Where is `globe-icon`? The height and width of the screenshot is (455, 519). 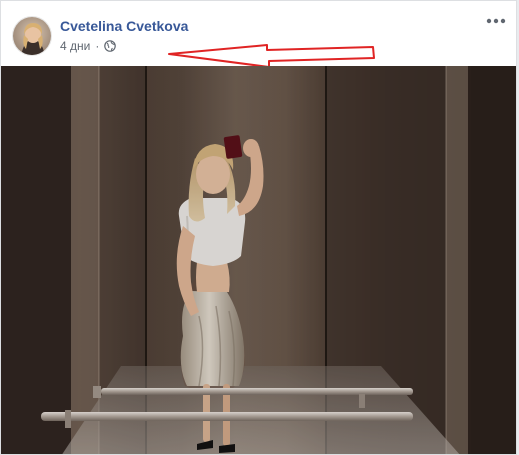
globe-icon is located at coordinates (110, 46).